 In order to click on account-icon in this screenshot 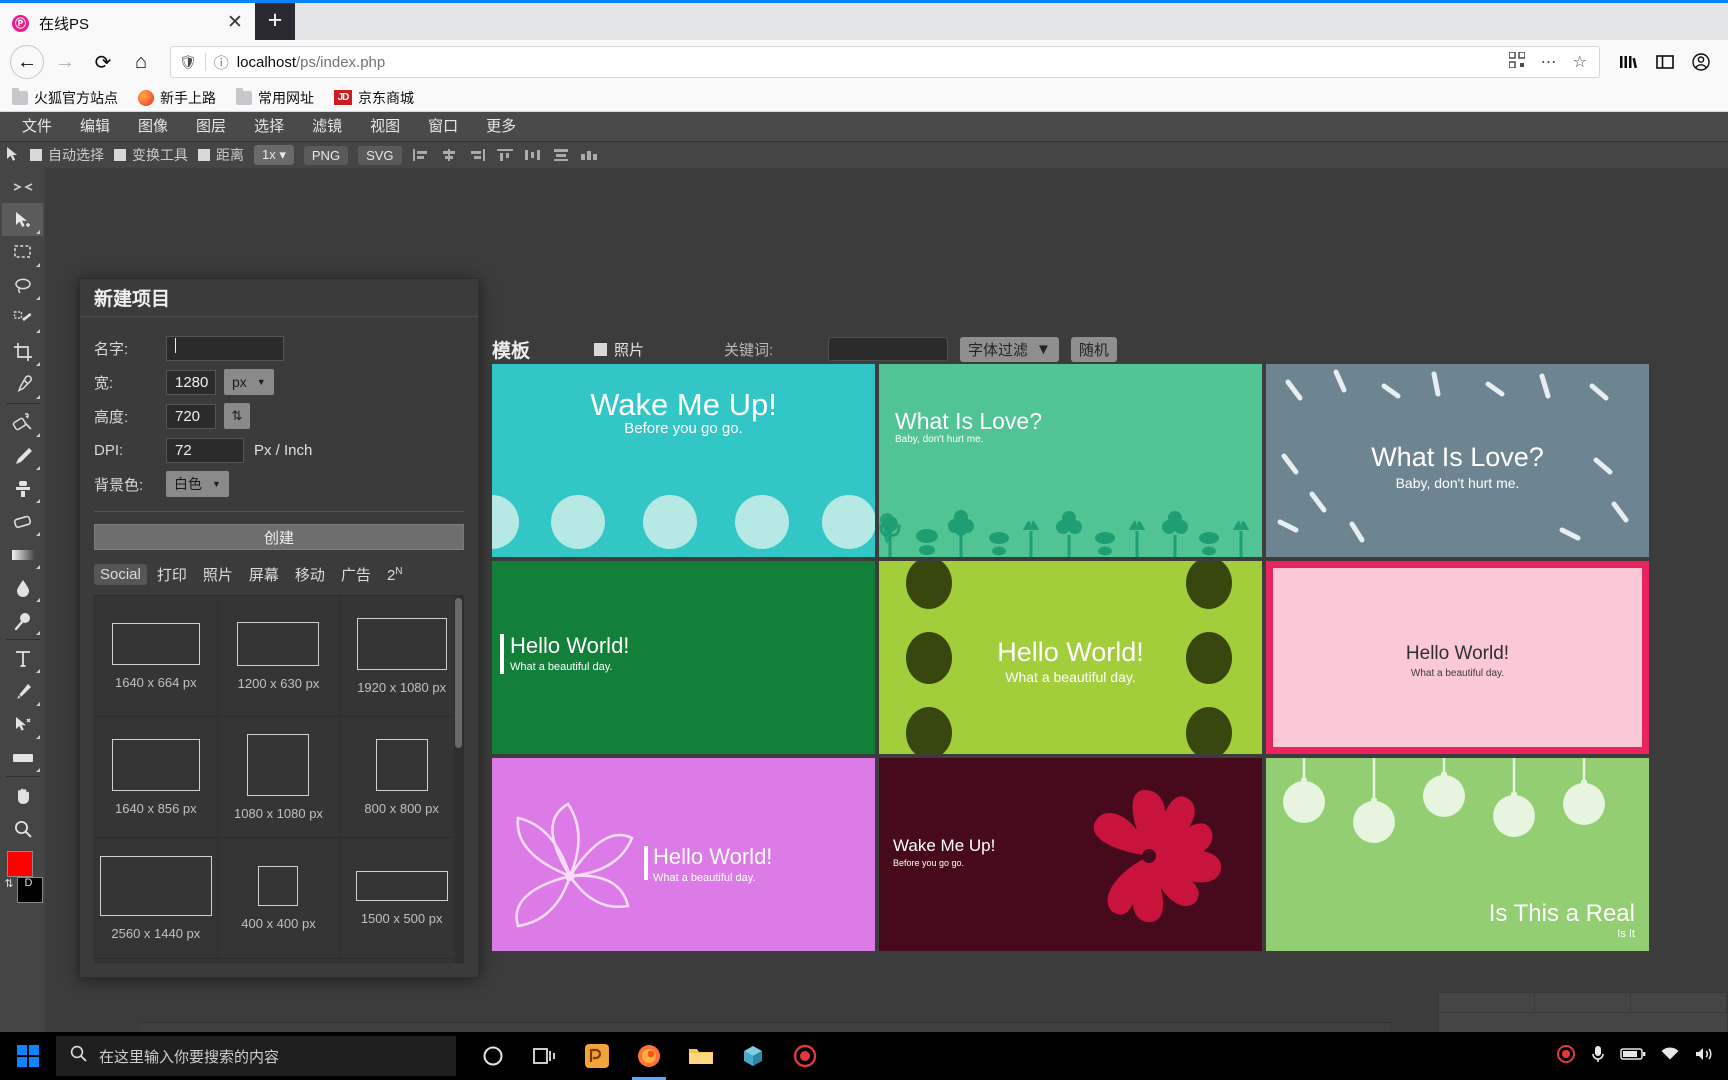, I will do `click(1701, 62)`.